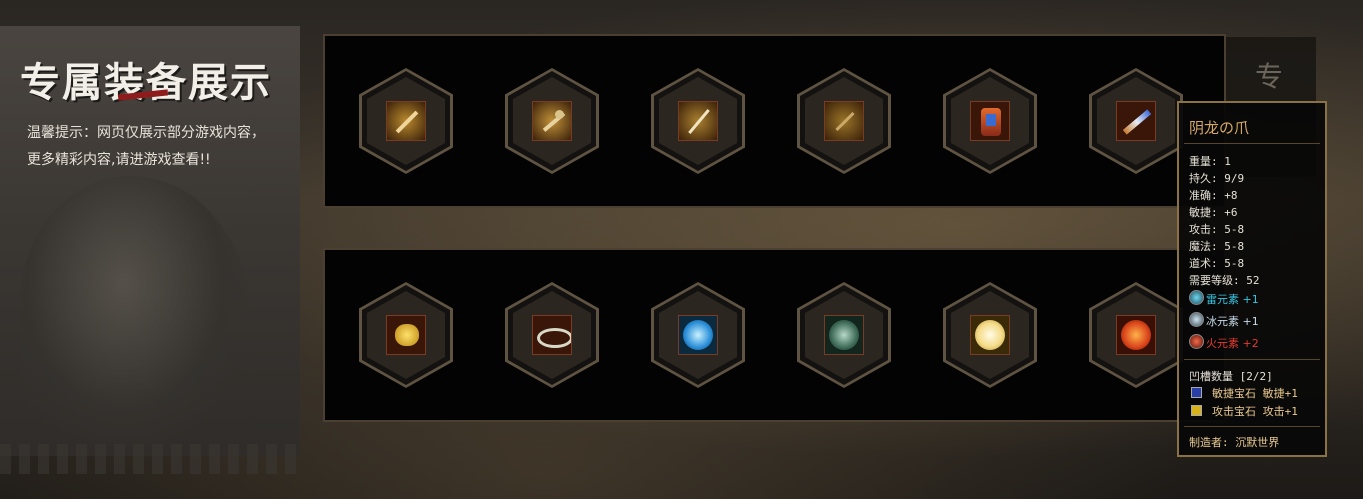 The height and width of the screenshot is (499, 1363). What do you see at coordinates (1234, 442) in the screenshot?
I see `maker: 制造者: 沉默世界` at bounding box center [1234, 442].